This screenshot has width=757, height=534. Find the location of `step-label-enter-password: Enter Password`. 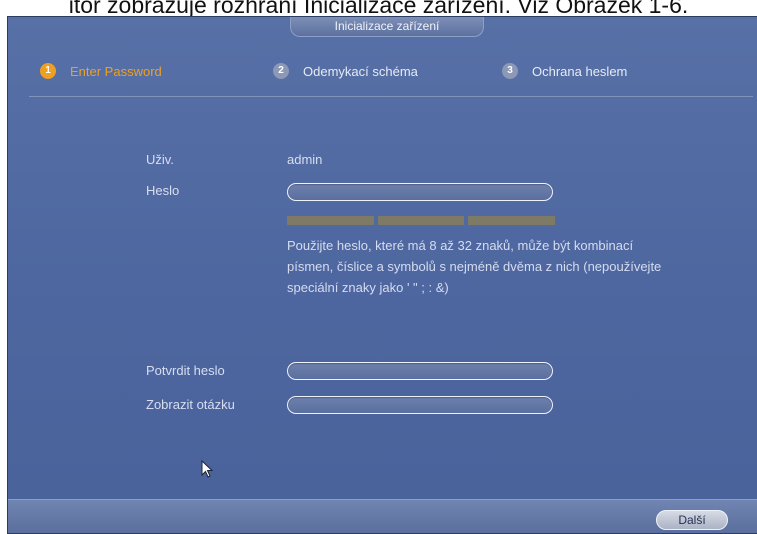

step-label-enter-password: Enter Password is located at coordinates (116, 71).